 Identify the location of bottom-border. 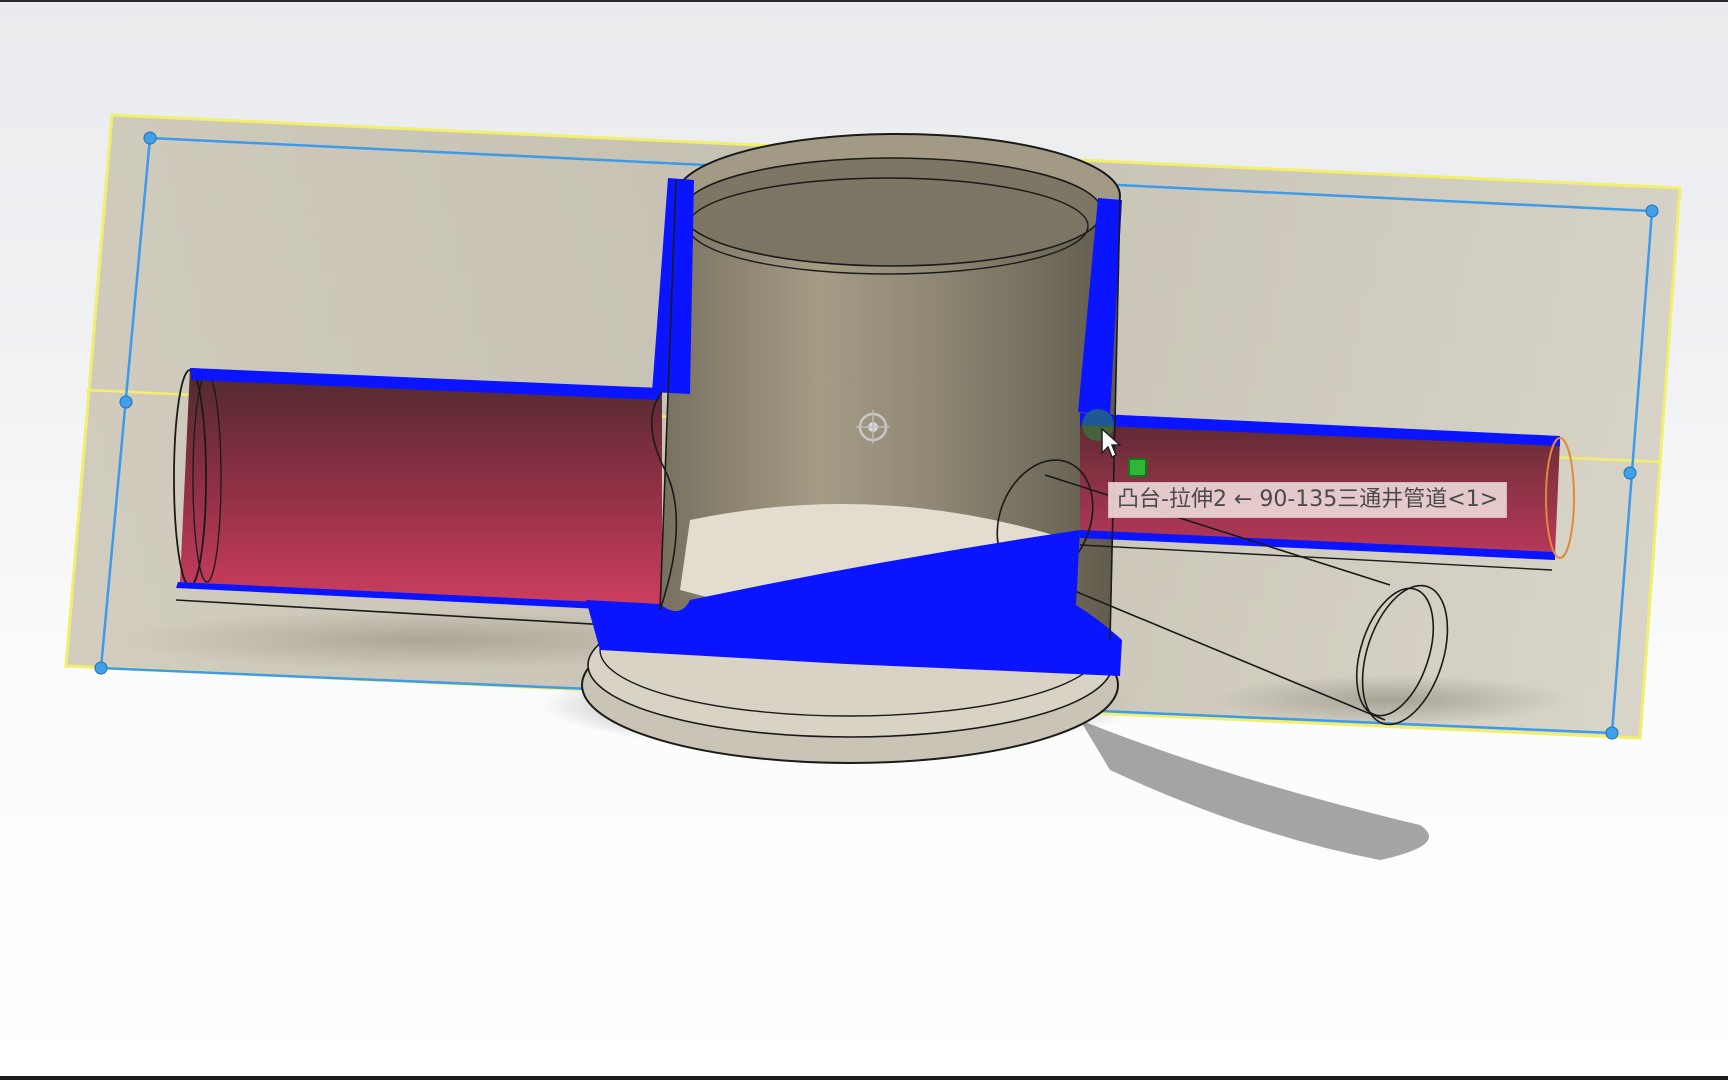
(864, 1078).